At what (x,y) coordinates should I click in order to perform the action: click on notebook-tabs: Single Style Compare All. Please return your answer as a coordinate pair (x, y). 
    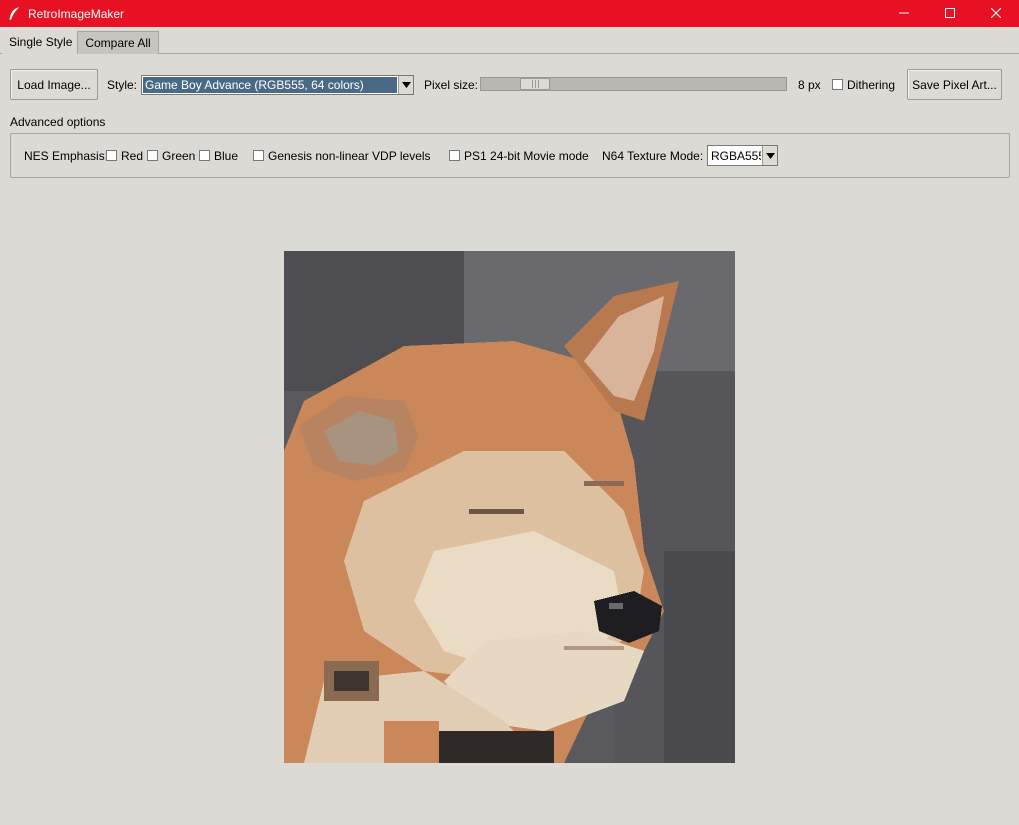
    Looking at the image, I should click on (509, 41).